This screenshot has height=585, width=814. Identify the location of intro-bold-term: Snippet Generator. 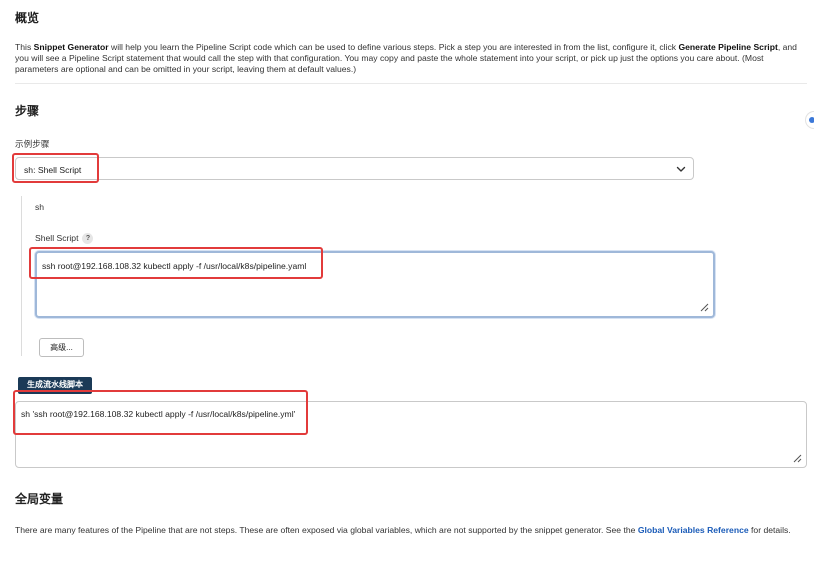
(71, 47).